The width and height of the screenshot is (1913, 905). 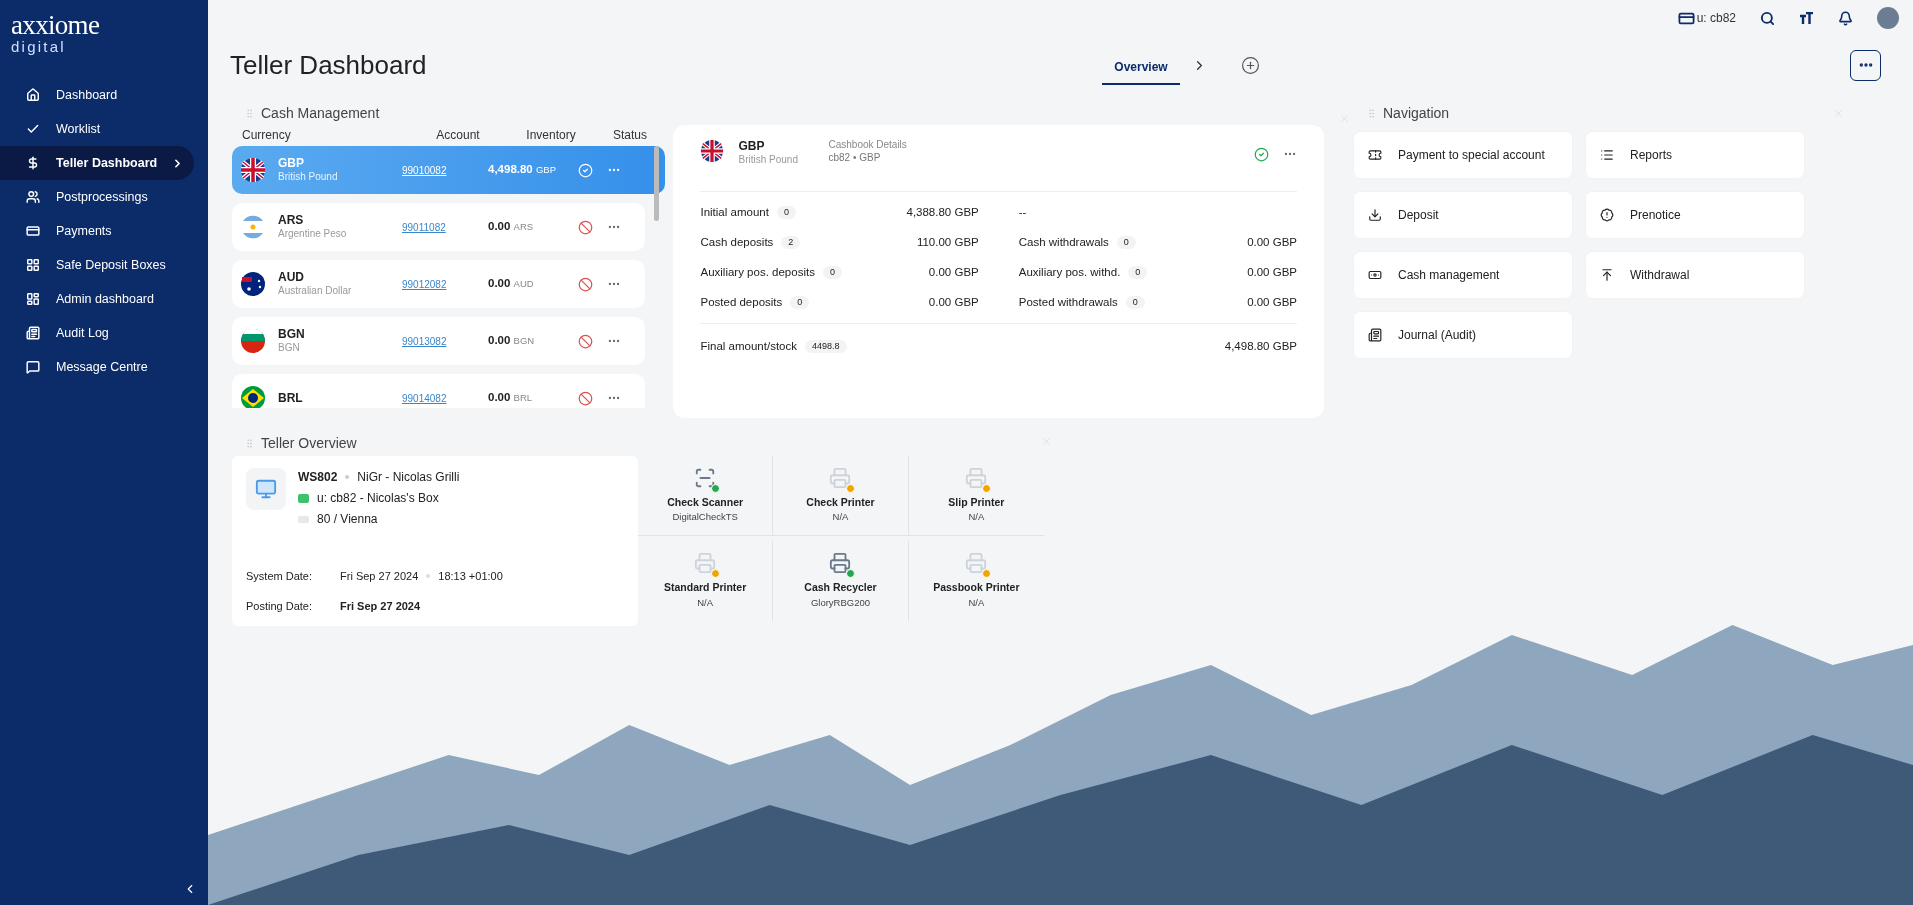 What do you see at coordinates (1416, 113) in the screenshot?
I see `panel-title: Navigation` at bounding box center [1416, 113].